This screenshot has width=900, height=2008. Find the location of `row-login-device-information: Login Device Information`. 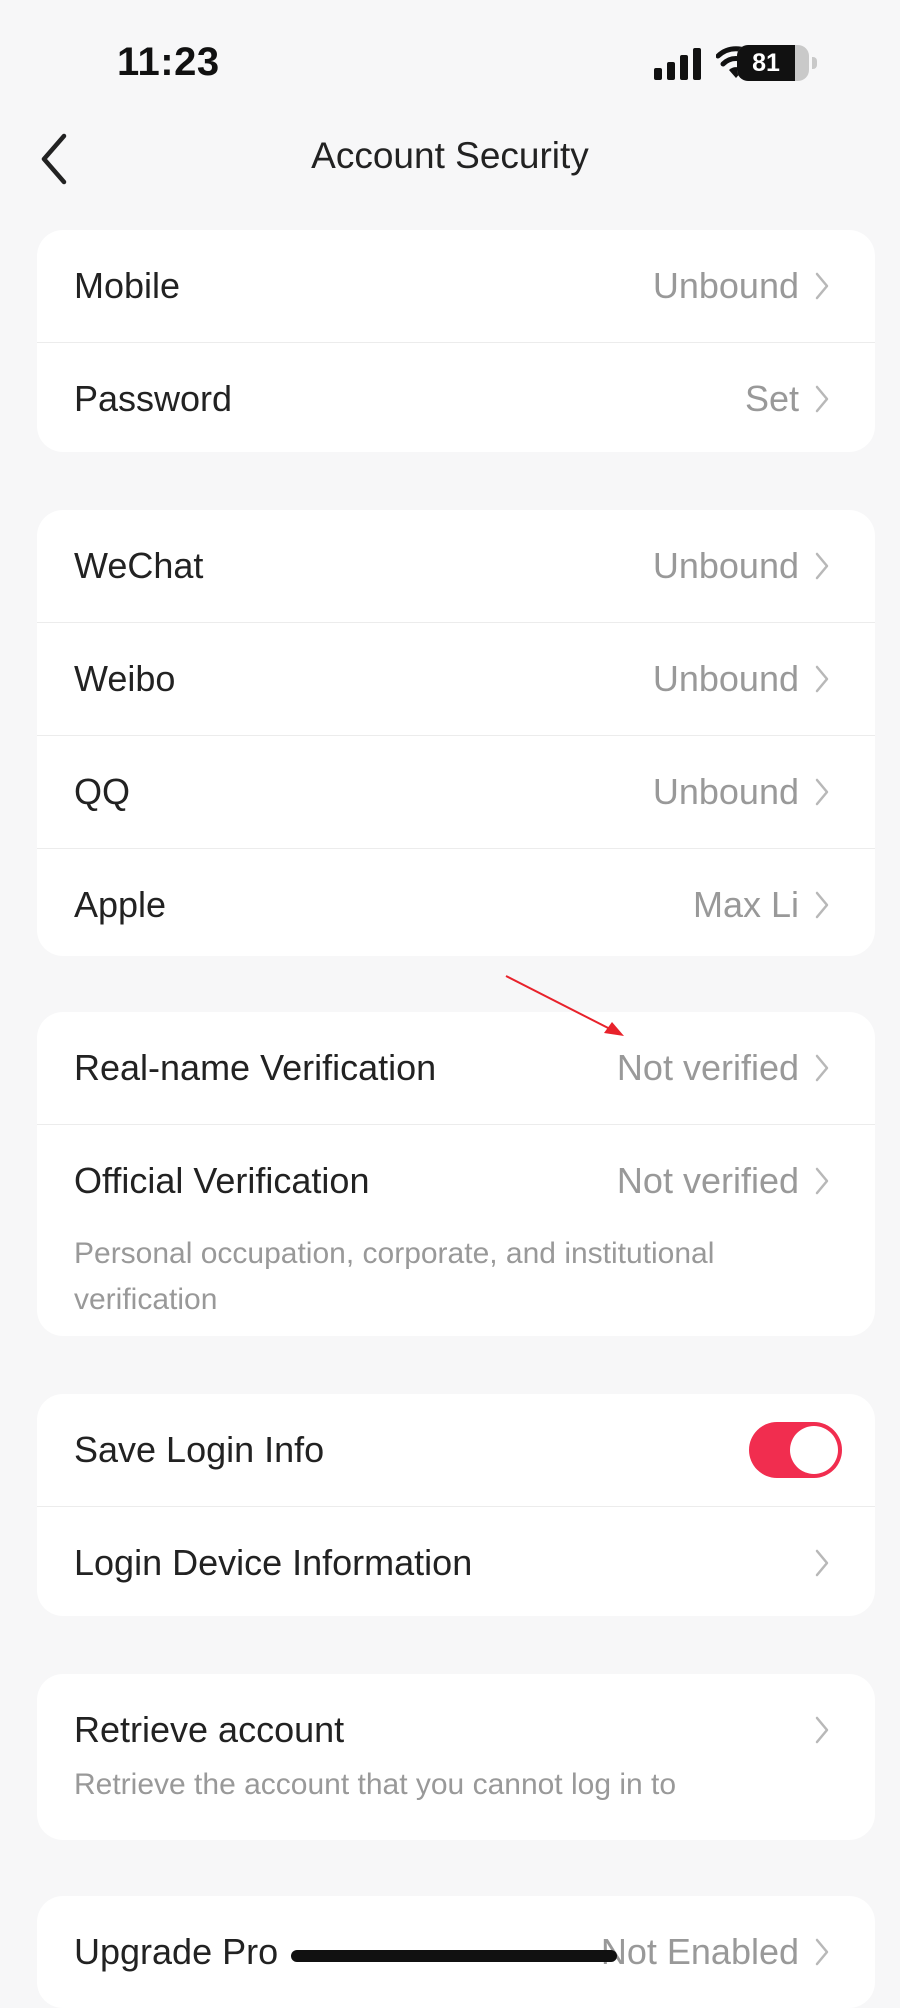

row-login-device-information: Login Device Information is located at coordinates (456, 1562).